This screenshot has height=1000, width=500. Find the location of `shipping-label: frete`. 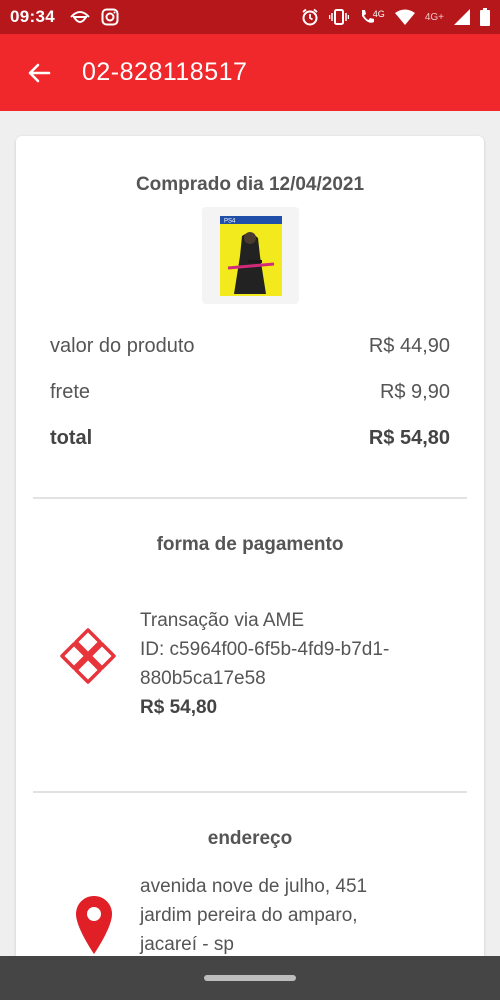

shipping-label: frete is located at coordinates (70, 392).